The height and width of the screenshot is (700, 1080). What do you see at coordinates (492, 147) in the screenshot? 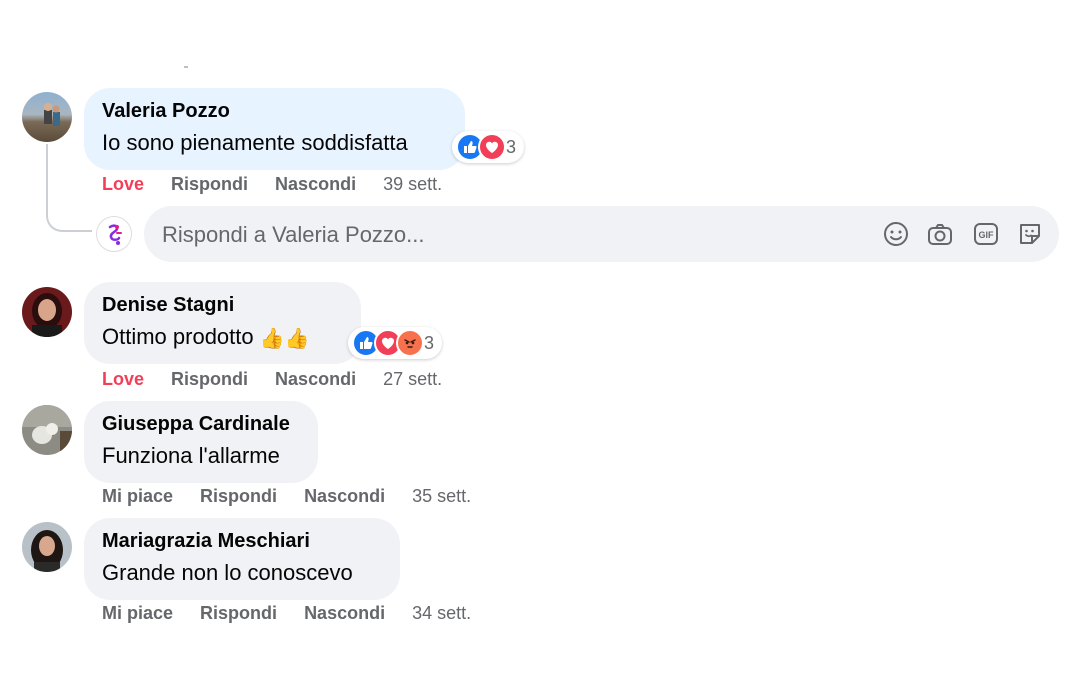
I see `love-icon` at bounding box center [492, 147].